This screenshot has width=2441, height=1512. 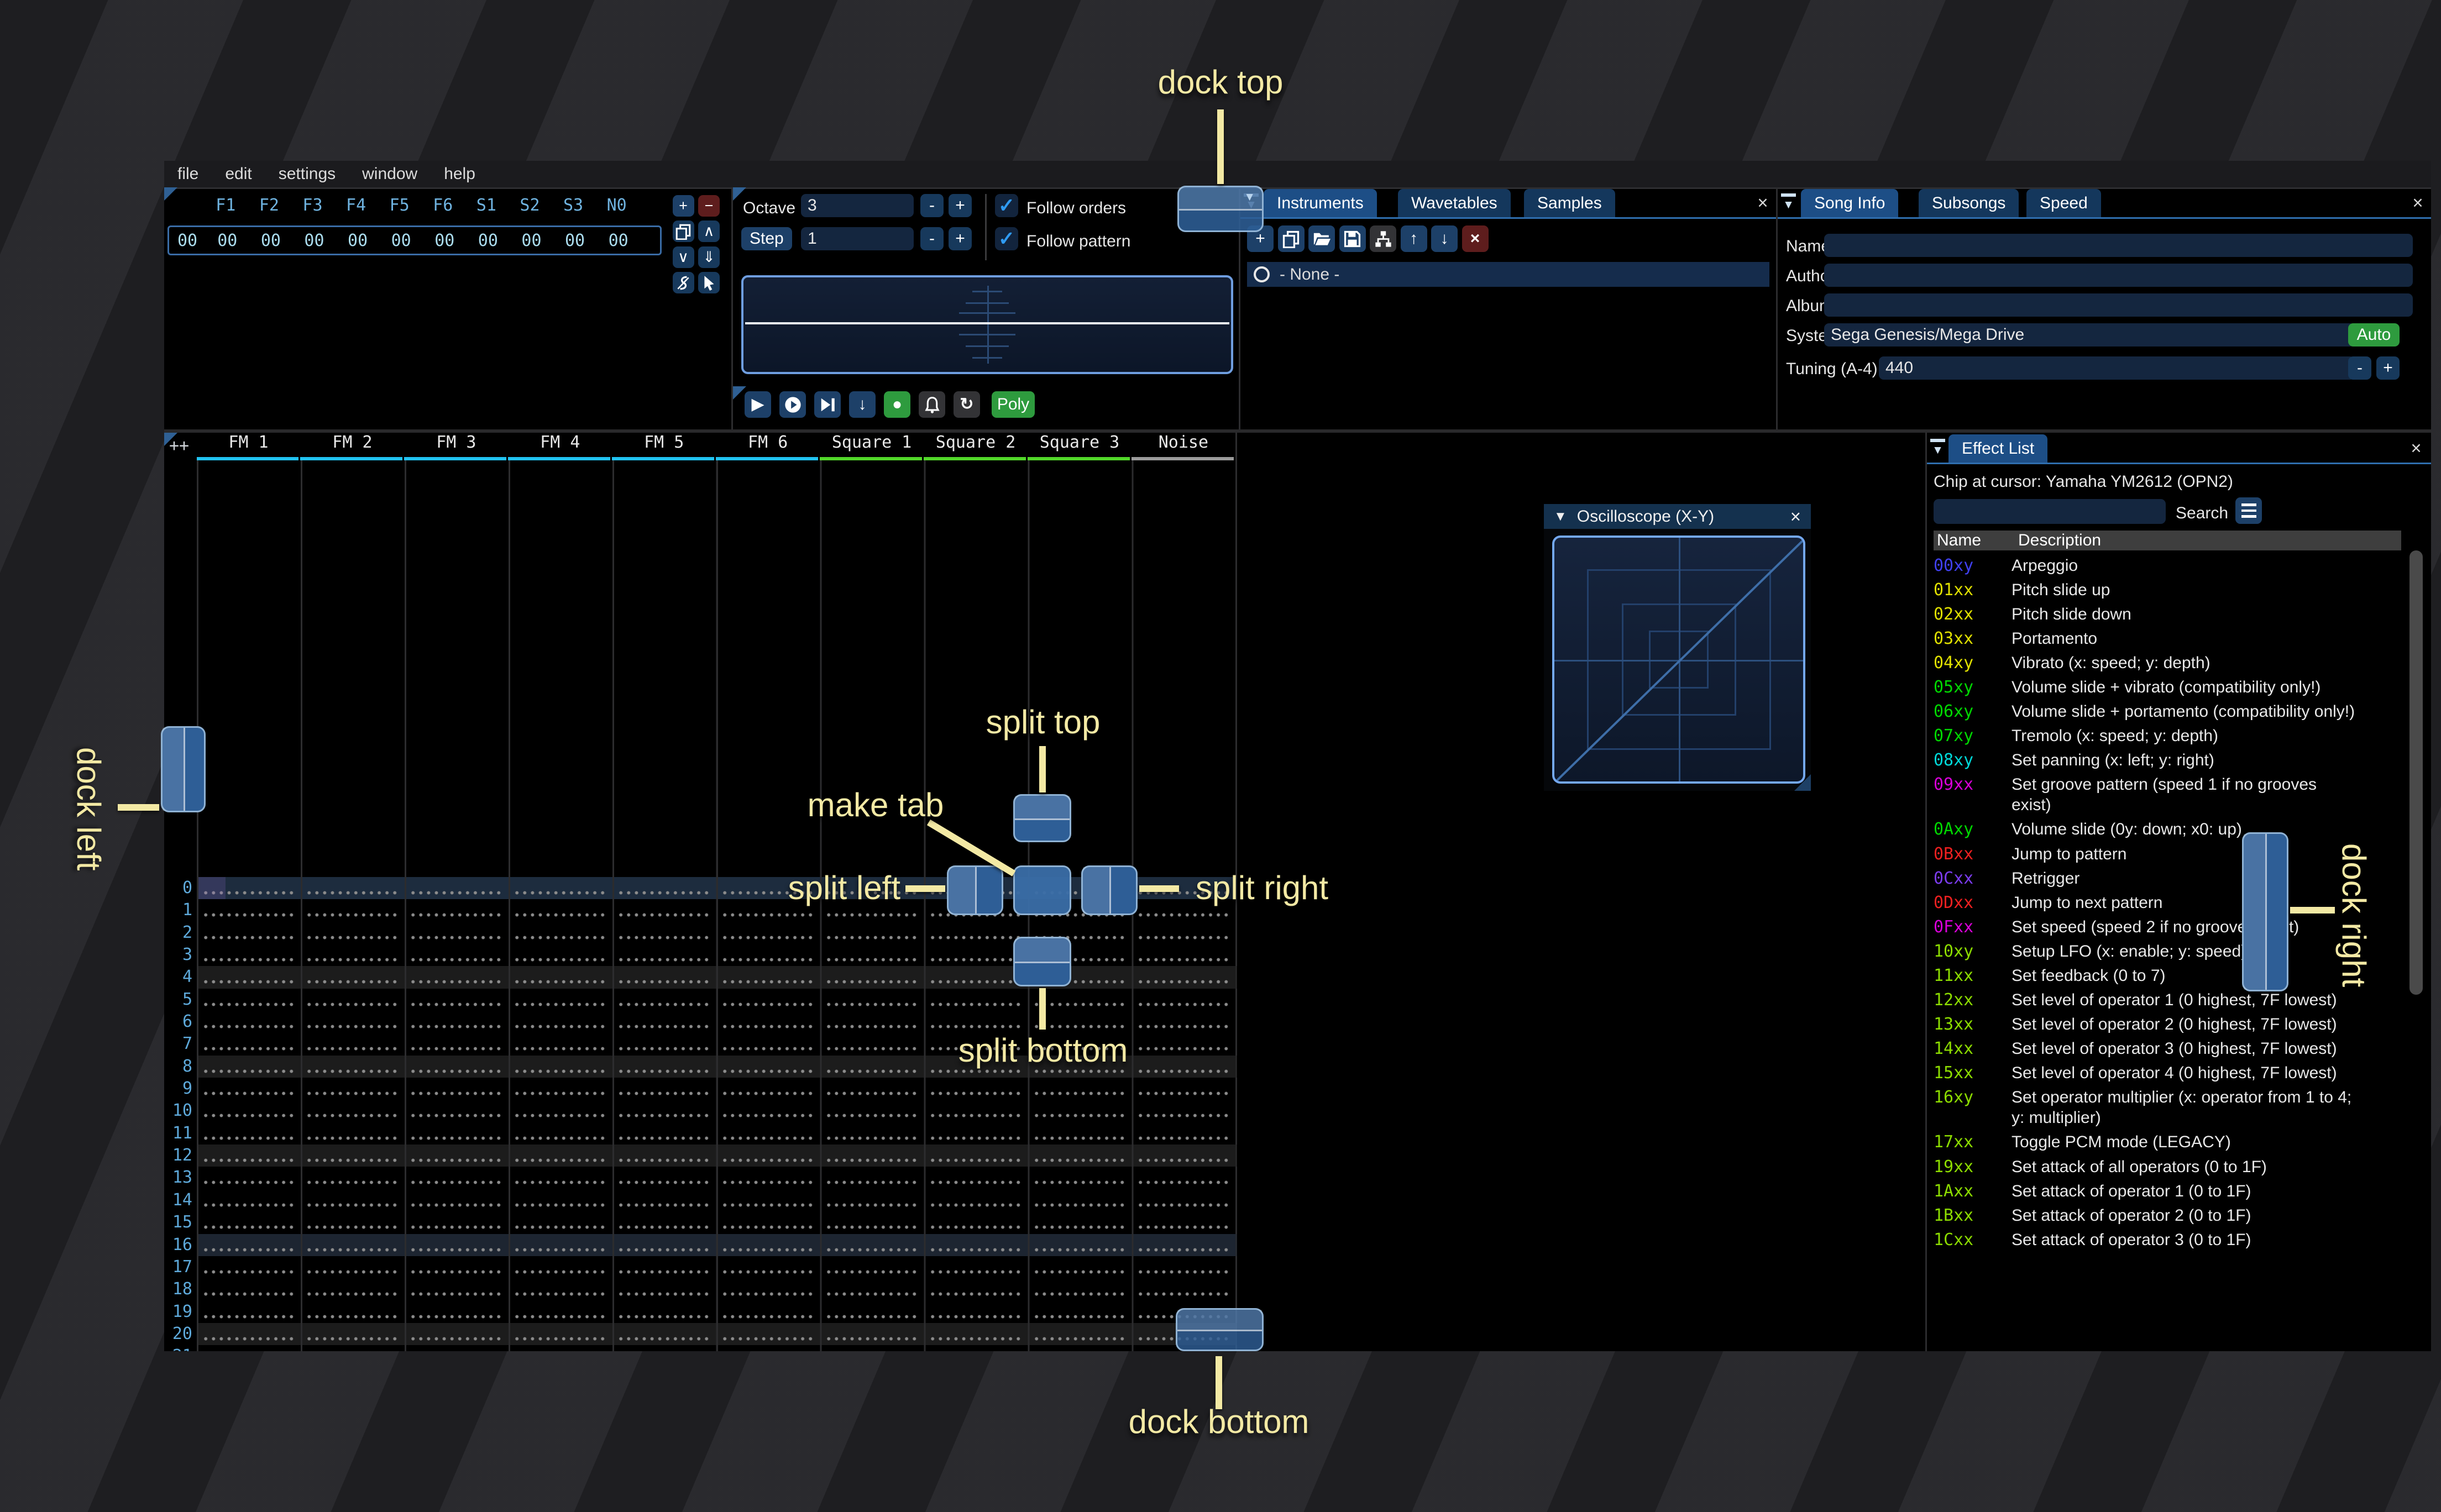 I want to click on step-input: 1, so click(x=857, y=238).